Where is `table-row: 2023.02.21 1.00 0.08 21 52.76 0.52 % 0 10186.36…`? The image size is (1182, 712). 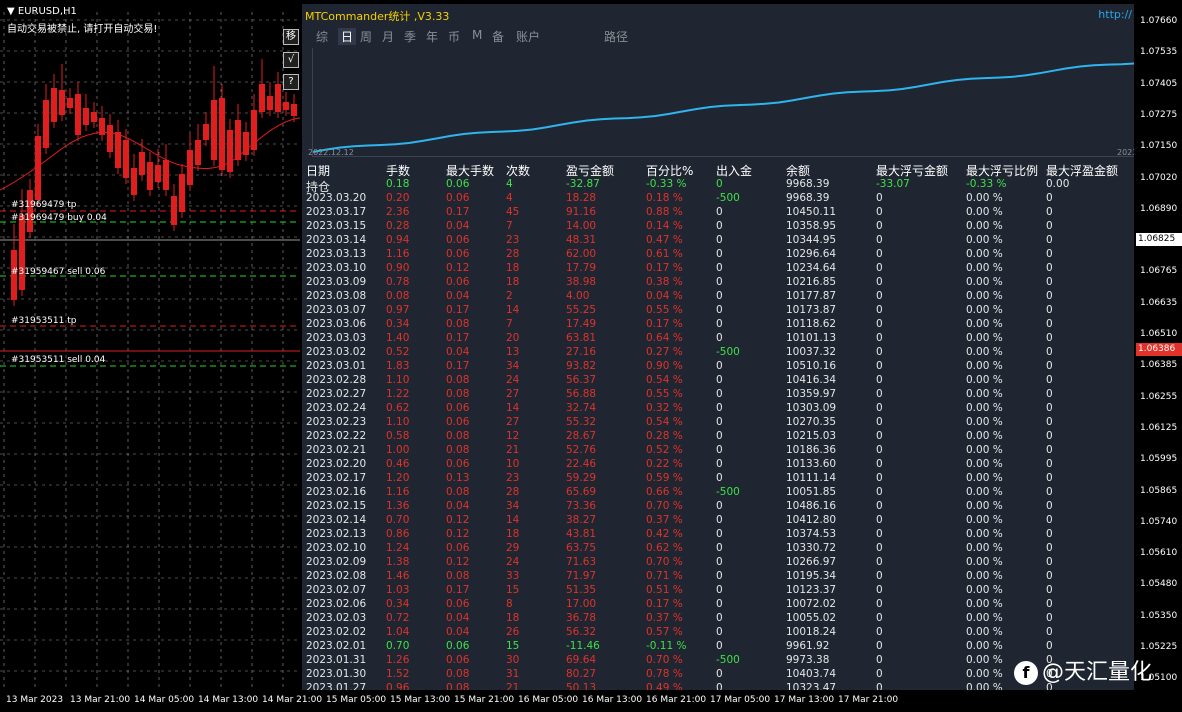
table-row: 2023.02.21 1.00 0.08 21 52.76 0.52 % 0 10186.36… is located at coordinates (718, 451).